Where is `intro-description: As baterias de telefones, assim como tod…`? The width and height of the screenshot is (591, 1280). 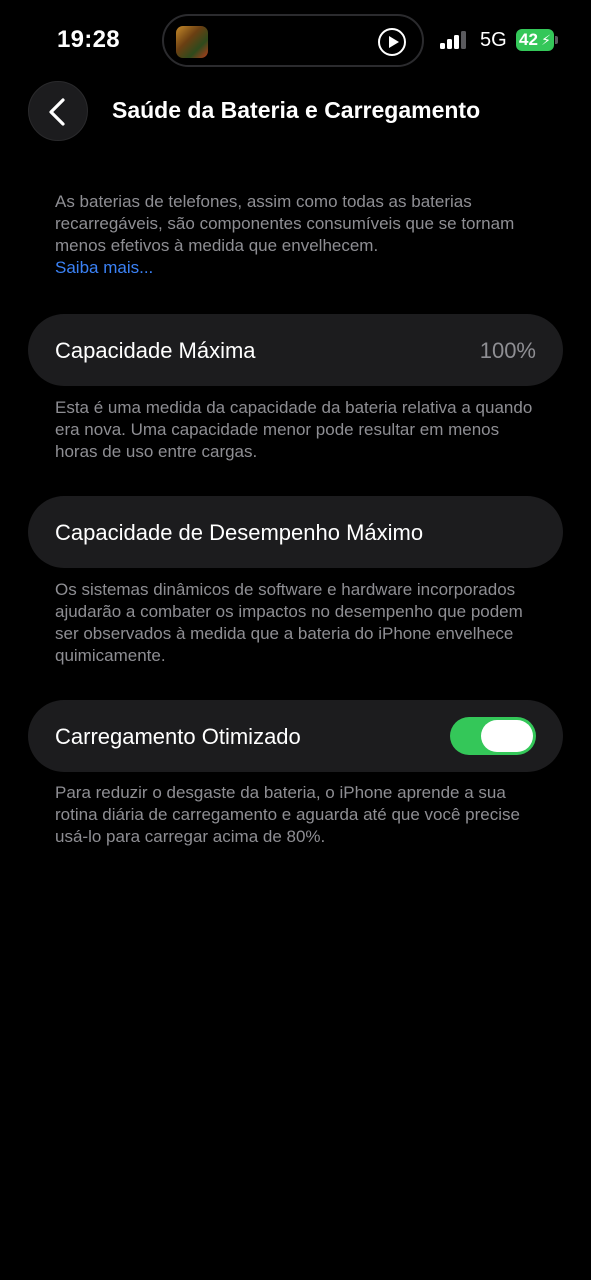
intro-description: As baterias de telefones, assim como tod… is located at coordinates (295, 235).